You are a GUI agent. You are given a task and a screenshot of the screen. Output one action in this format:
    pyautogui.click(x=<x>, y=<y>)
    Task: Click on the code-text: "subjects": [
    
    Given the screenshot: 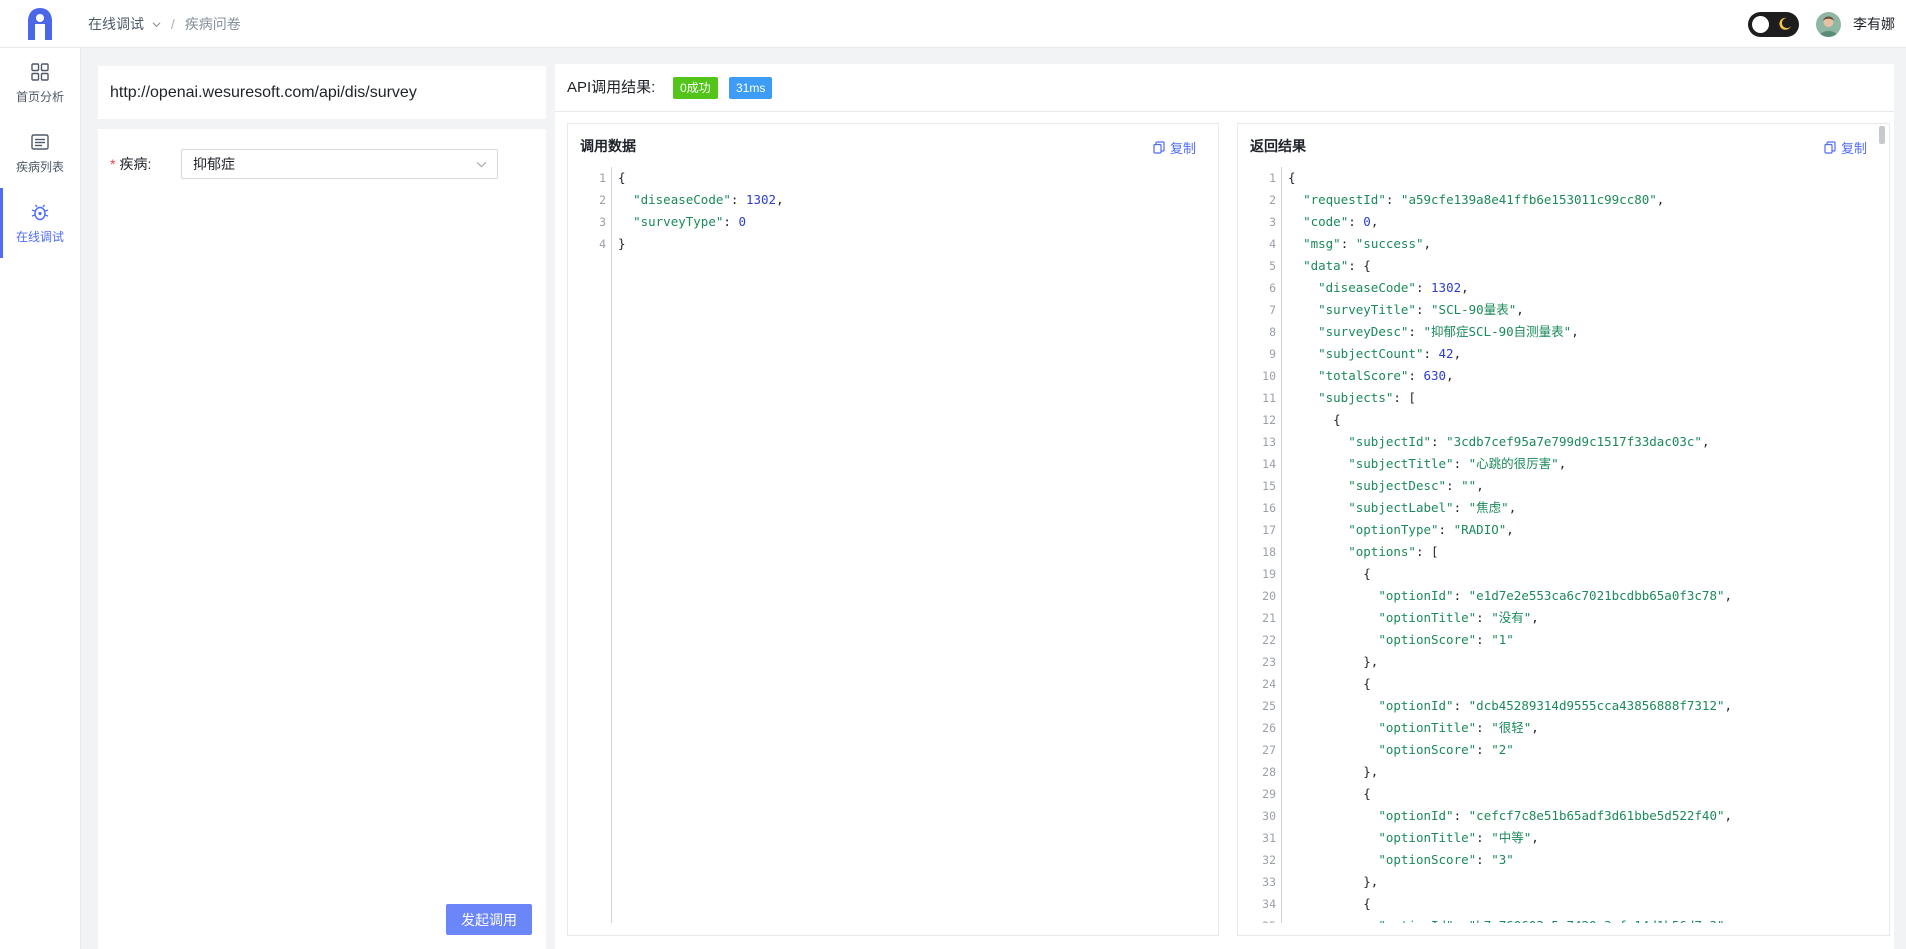 What is the action you would take?
    pyautogui.click(x=1367, y=397)
    